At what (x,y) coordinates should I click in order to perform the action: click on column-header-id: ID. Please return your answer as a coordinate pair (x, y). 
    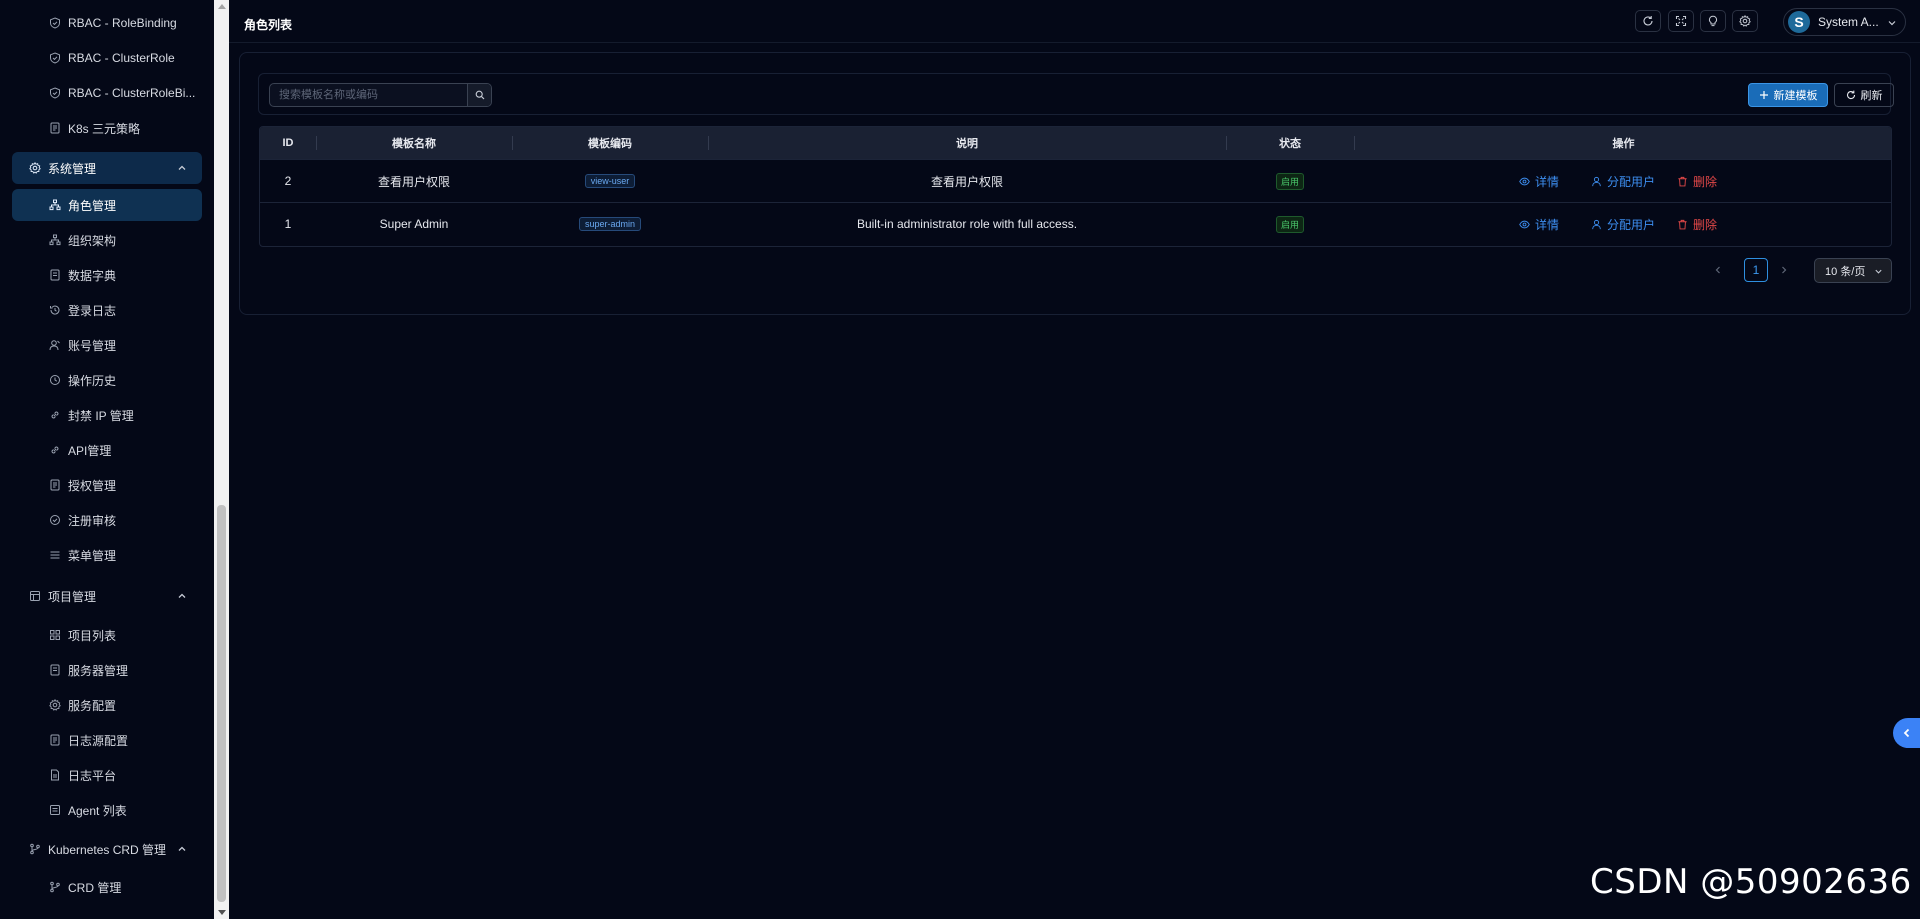
    Looking at the image, I should click on (288, 143).